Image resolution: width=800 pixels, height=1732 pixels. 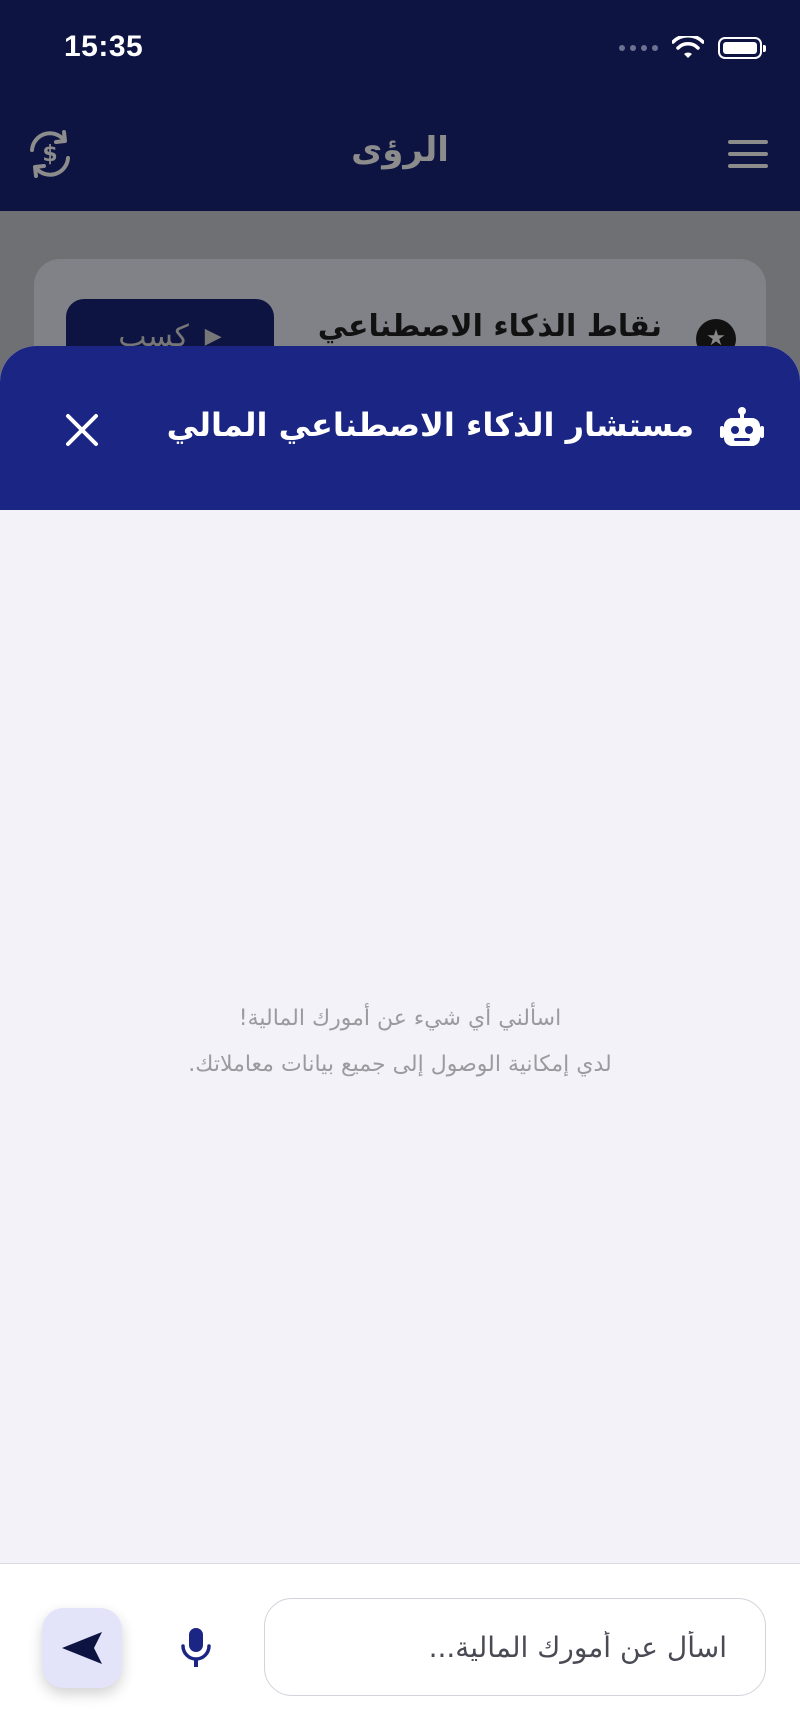 I want to click on microphone-button, so click(x=196, y=1648).